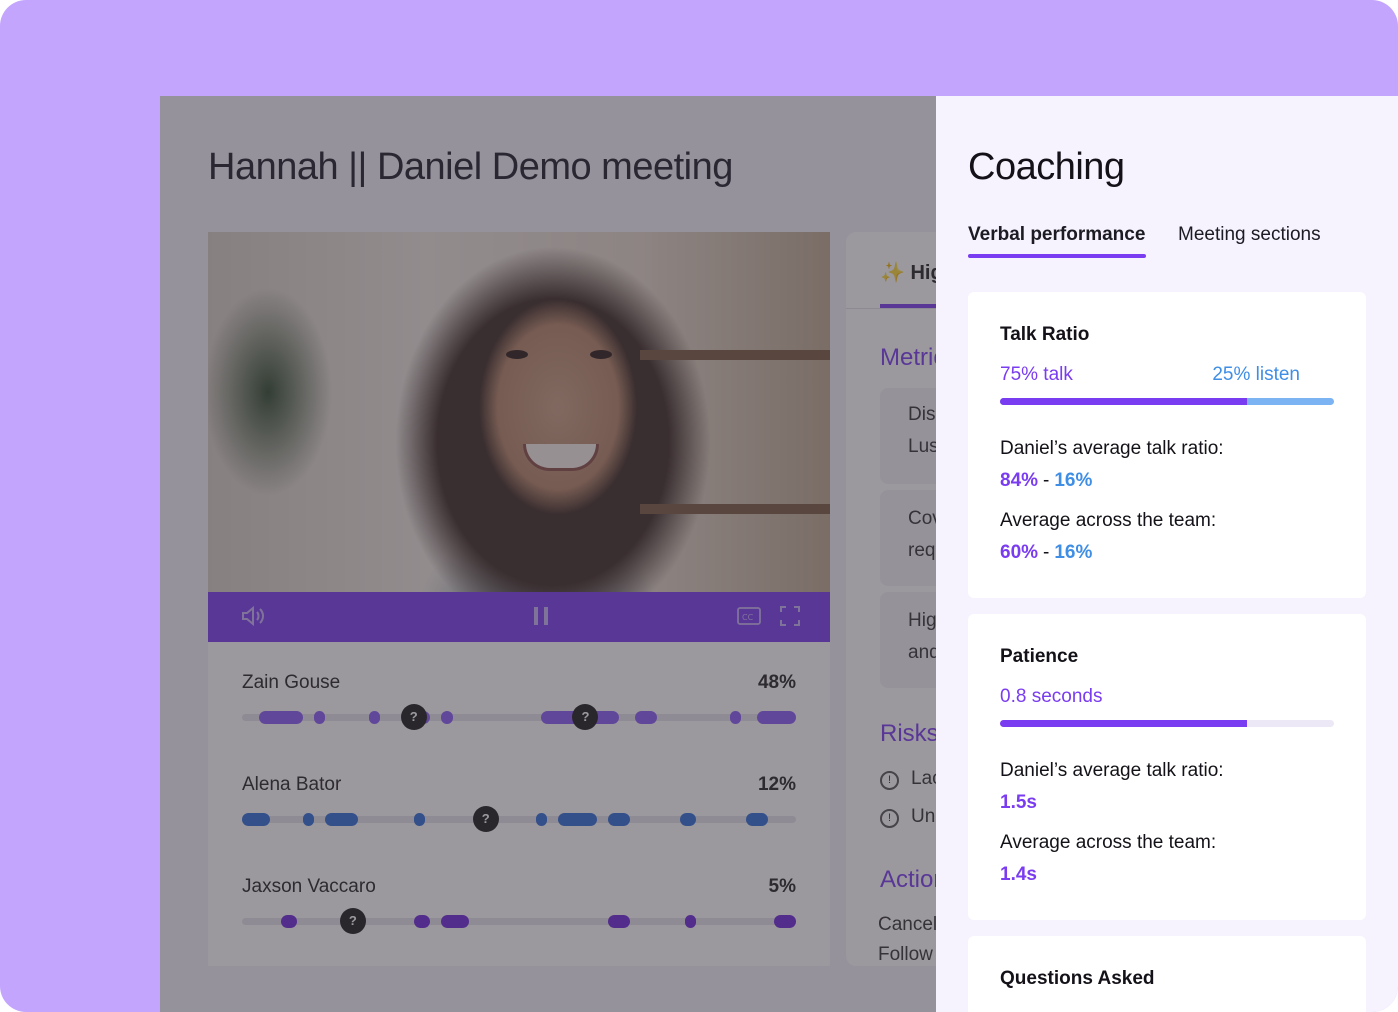 The image size is (1398, 1012). Describe the element at coordinates (1124, 723) in the screenshot. I see `patience-bar-fill` at that location.